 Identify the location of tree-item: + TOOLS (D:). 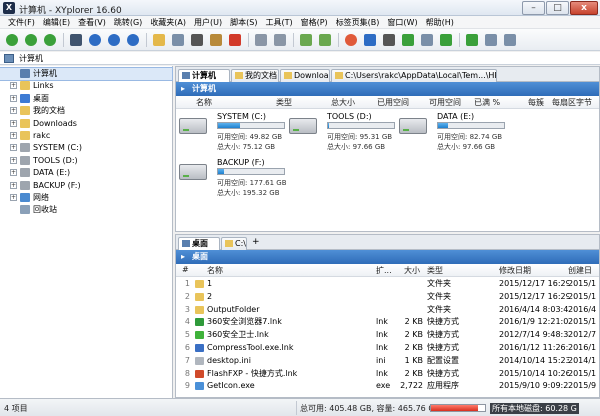
(86, 161).